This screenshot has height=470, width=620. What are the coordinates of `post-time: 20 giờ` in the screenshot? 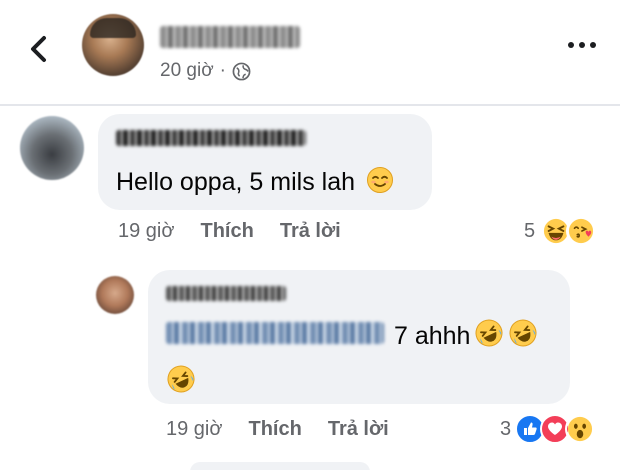 It's located at (187, 71).